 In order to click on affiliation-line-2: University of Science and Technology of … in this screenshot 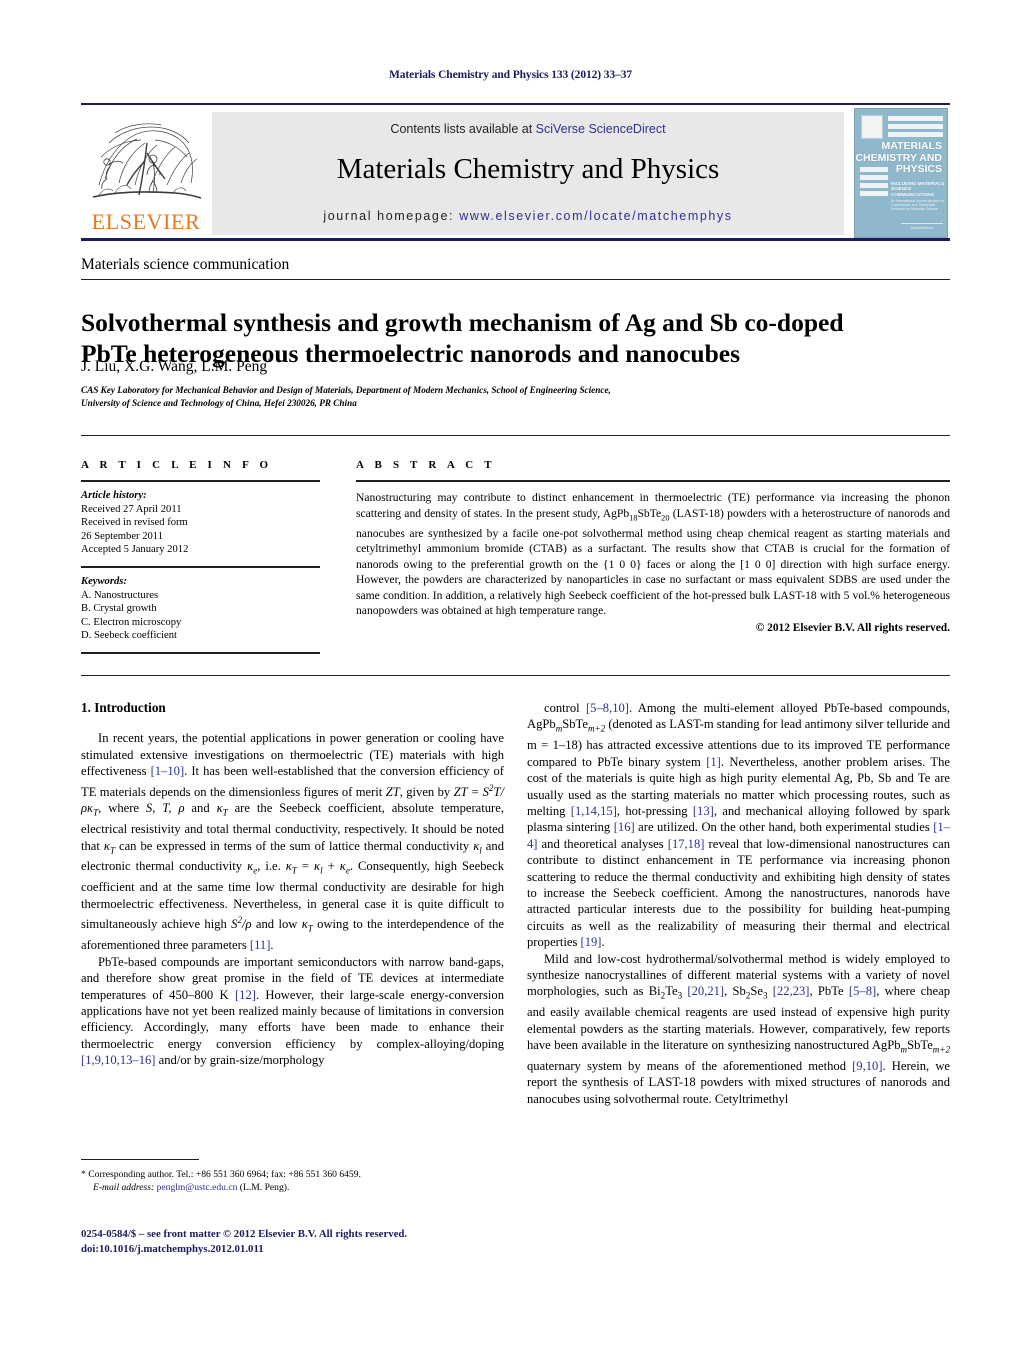, I will do `click(219, 402)`.